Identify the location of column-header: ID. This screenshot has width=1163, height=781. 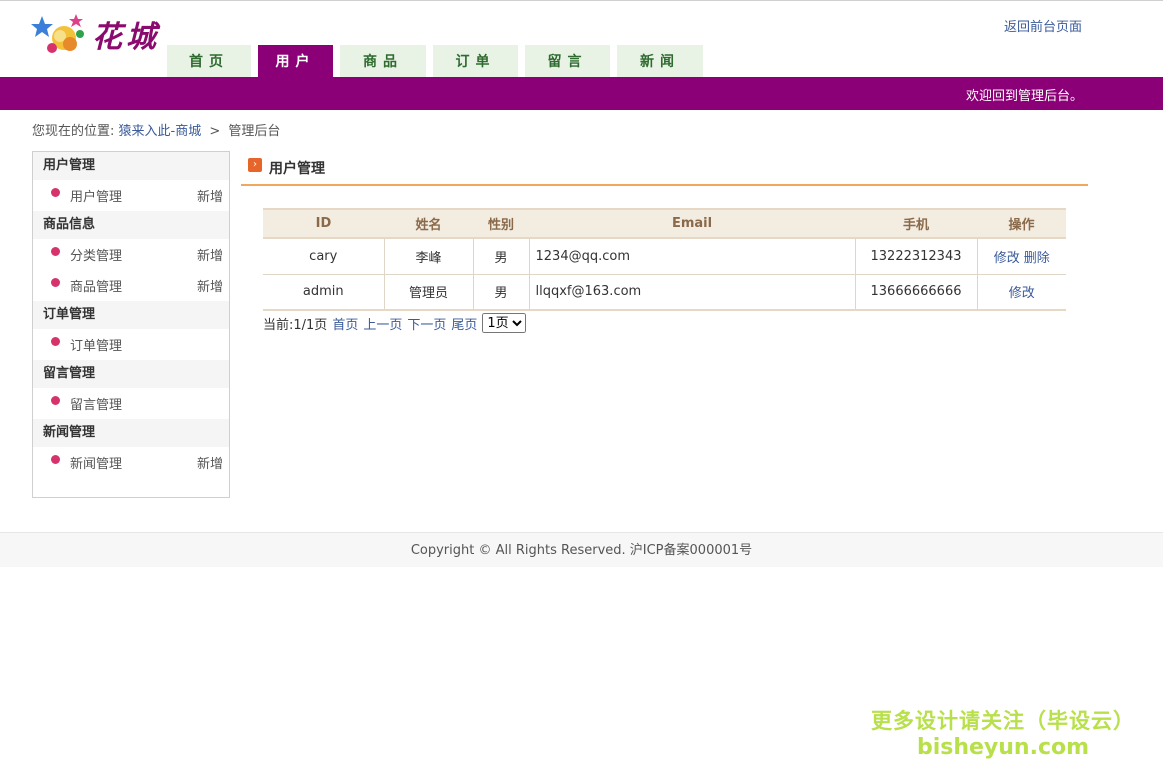
(323, 223).